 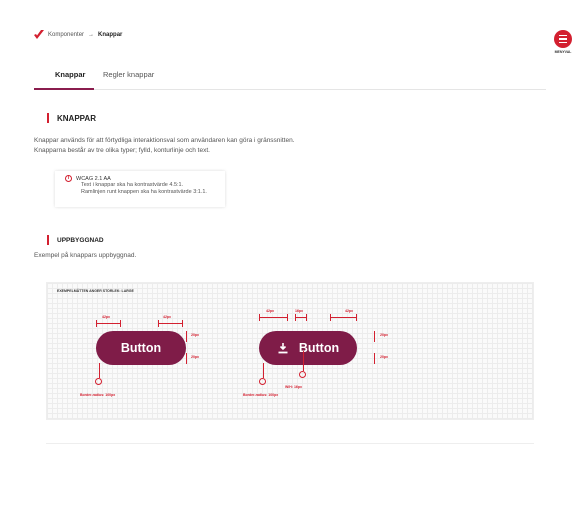 I want to click on tab-knappar: Knappar, so click(x=70, y=74).